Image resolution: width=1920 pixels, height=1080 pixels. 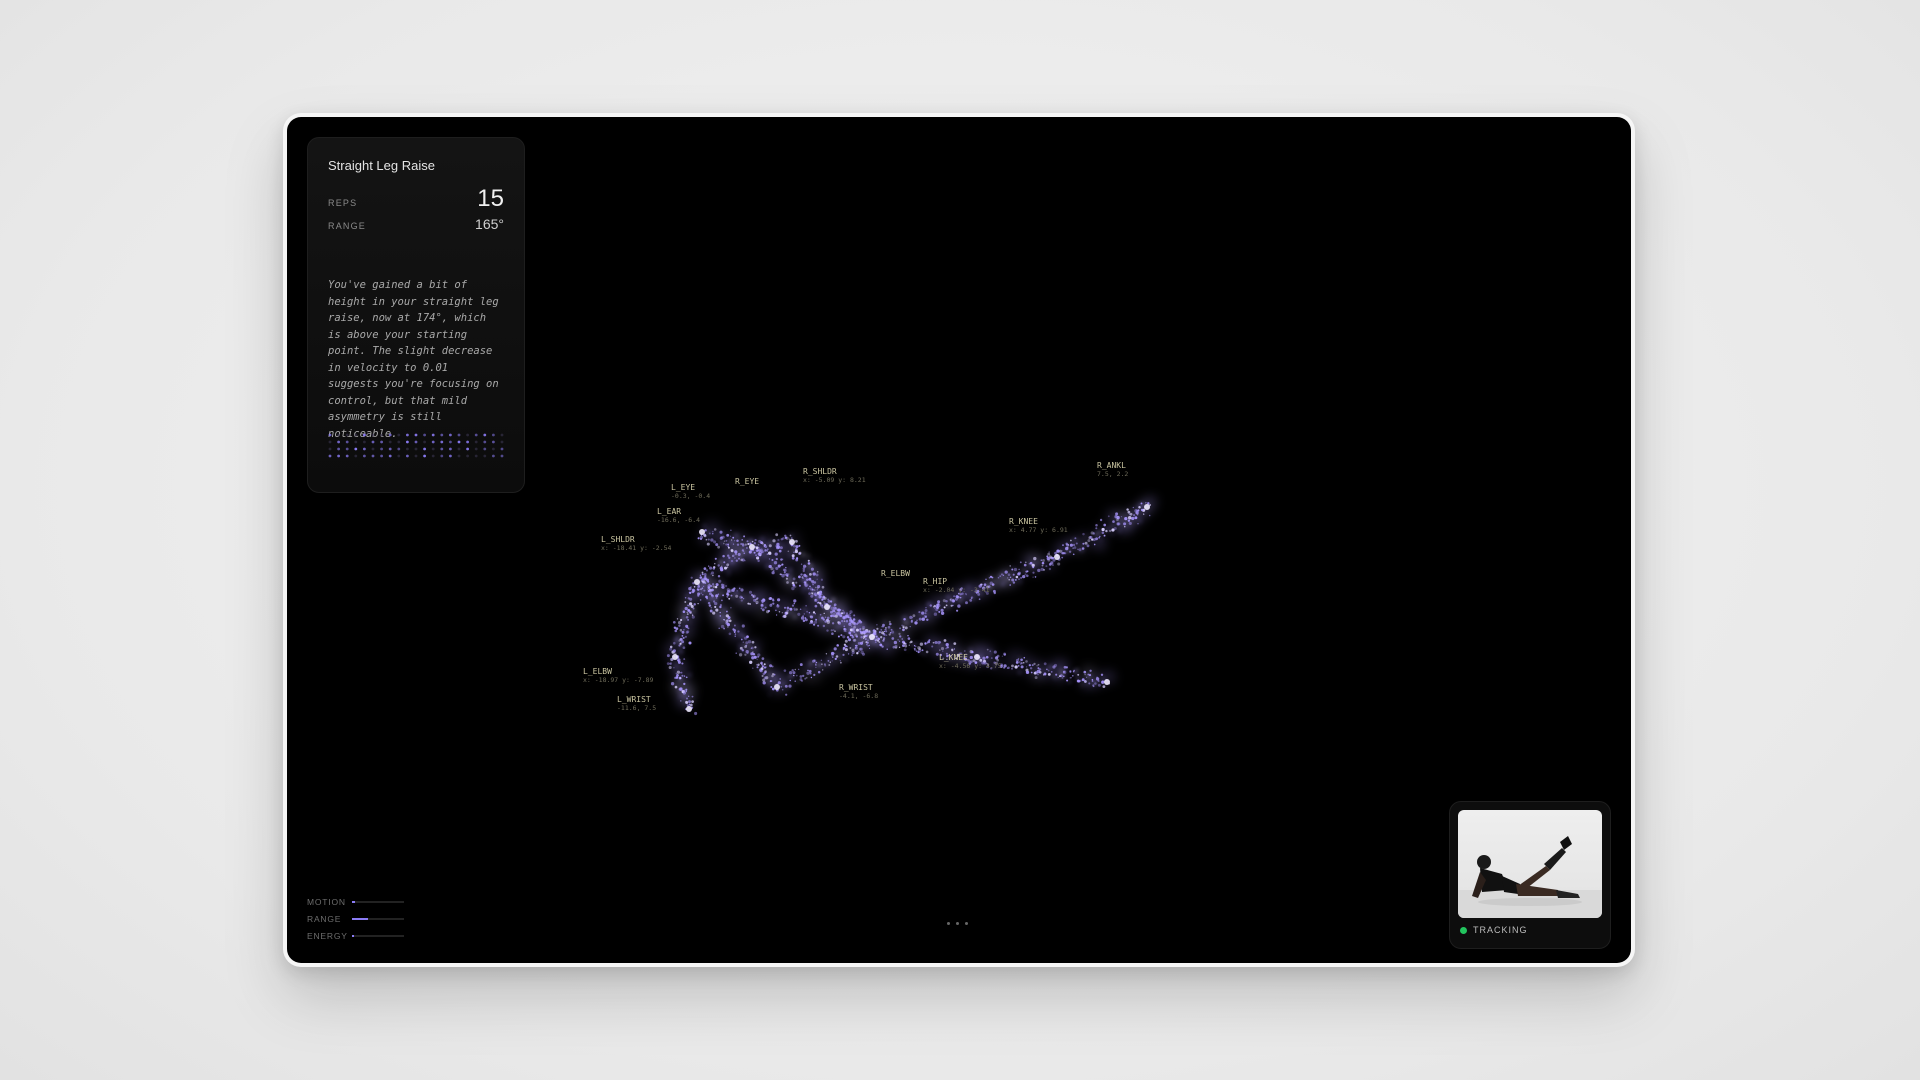 I want to click on rep-dot-grid, so click(x=416, y=445).